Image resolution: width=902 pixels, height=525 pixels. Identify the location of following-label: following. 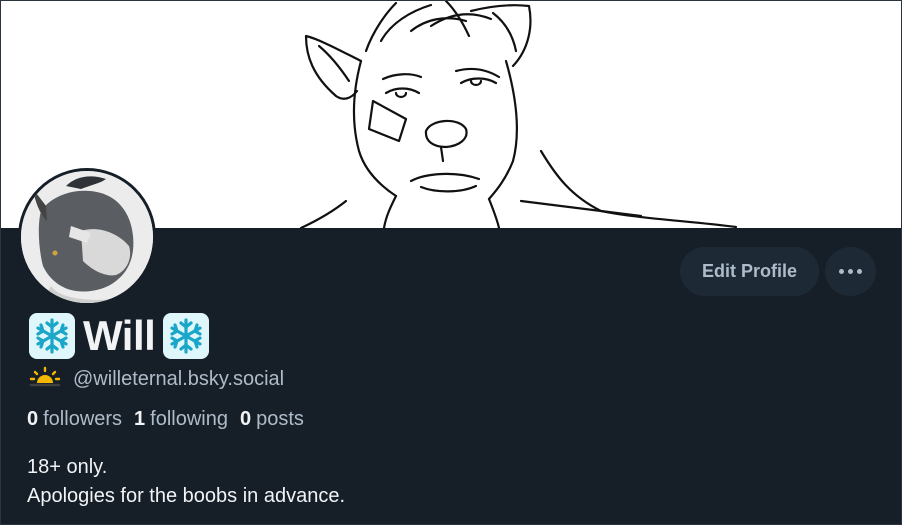
(189, 418).